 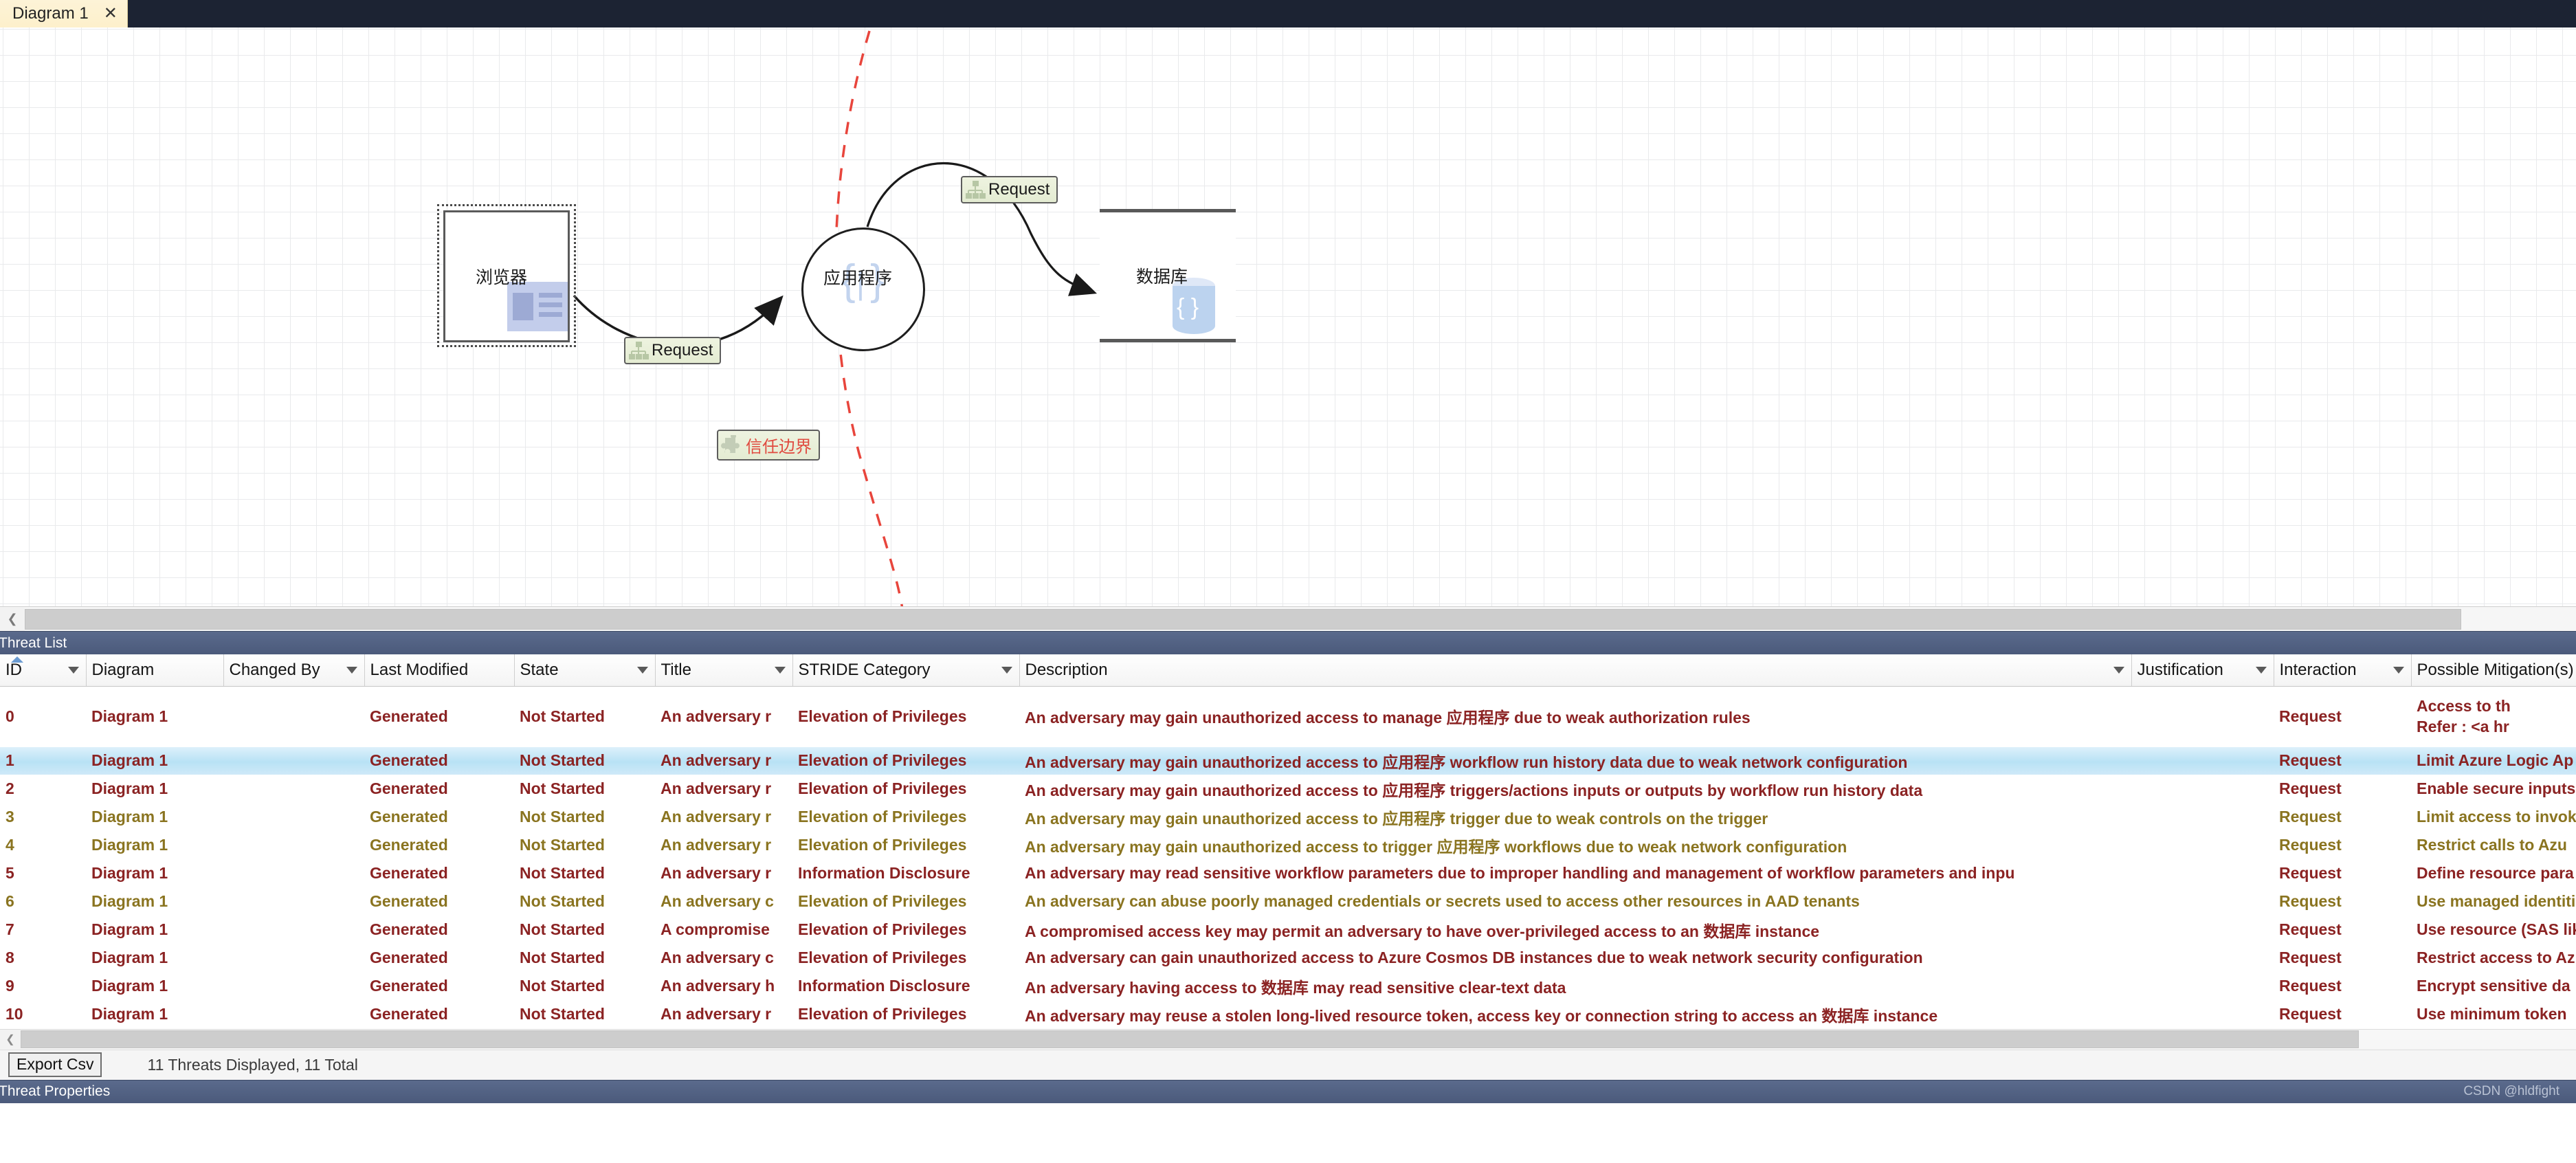 What do you see at coordinates (55, 1064) in the screenshot?
I see `export-csv-button: Export Csv` at bounding box center [55, 1064].